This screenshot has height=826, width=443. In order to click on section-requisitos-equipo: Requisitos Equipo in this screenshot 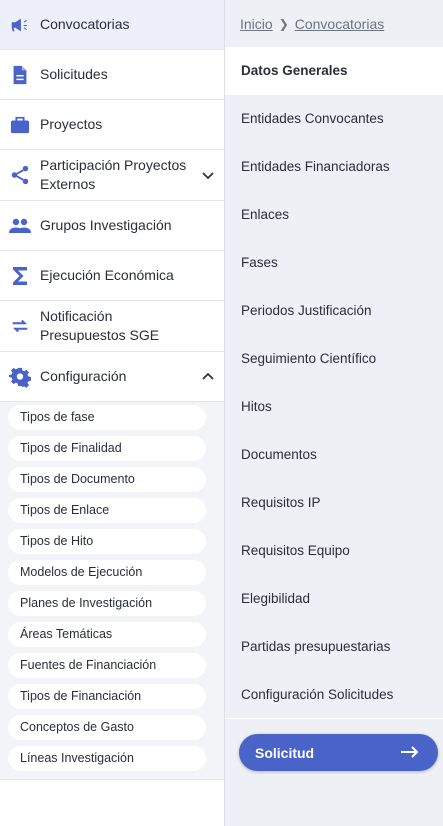, I will do `click(334, 551)`.